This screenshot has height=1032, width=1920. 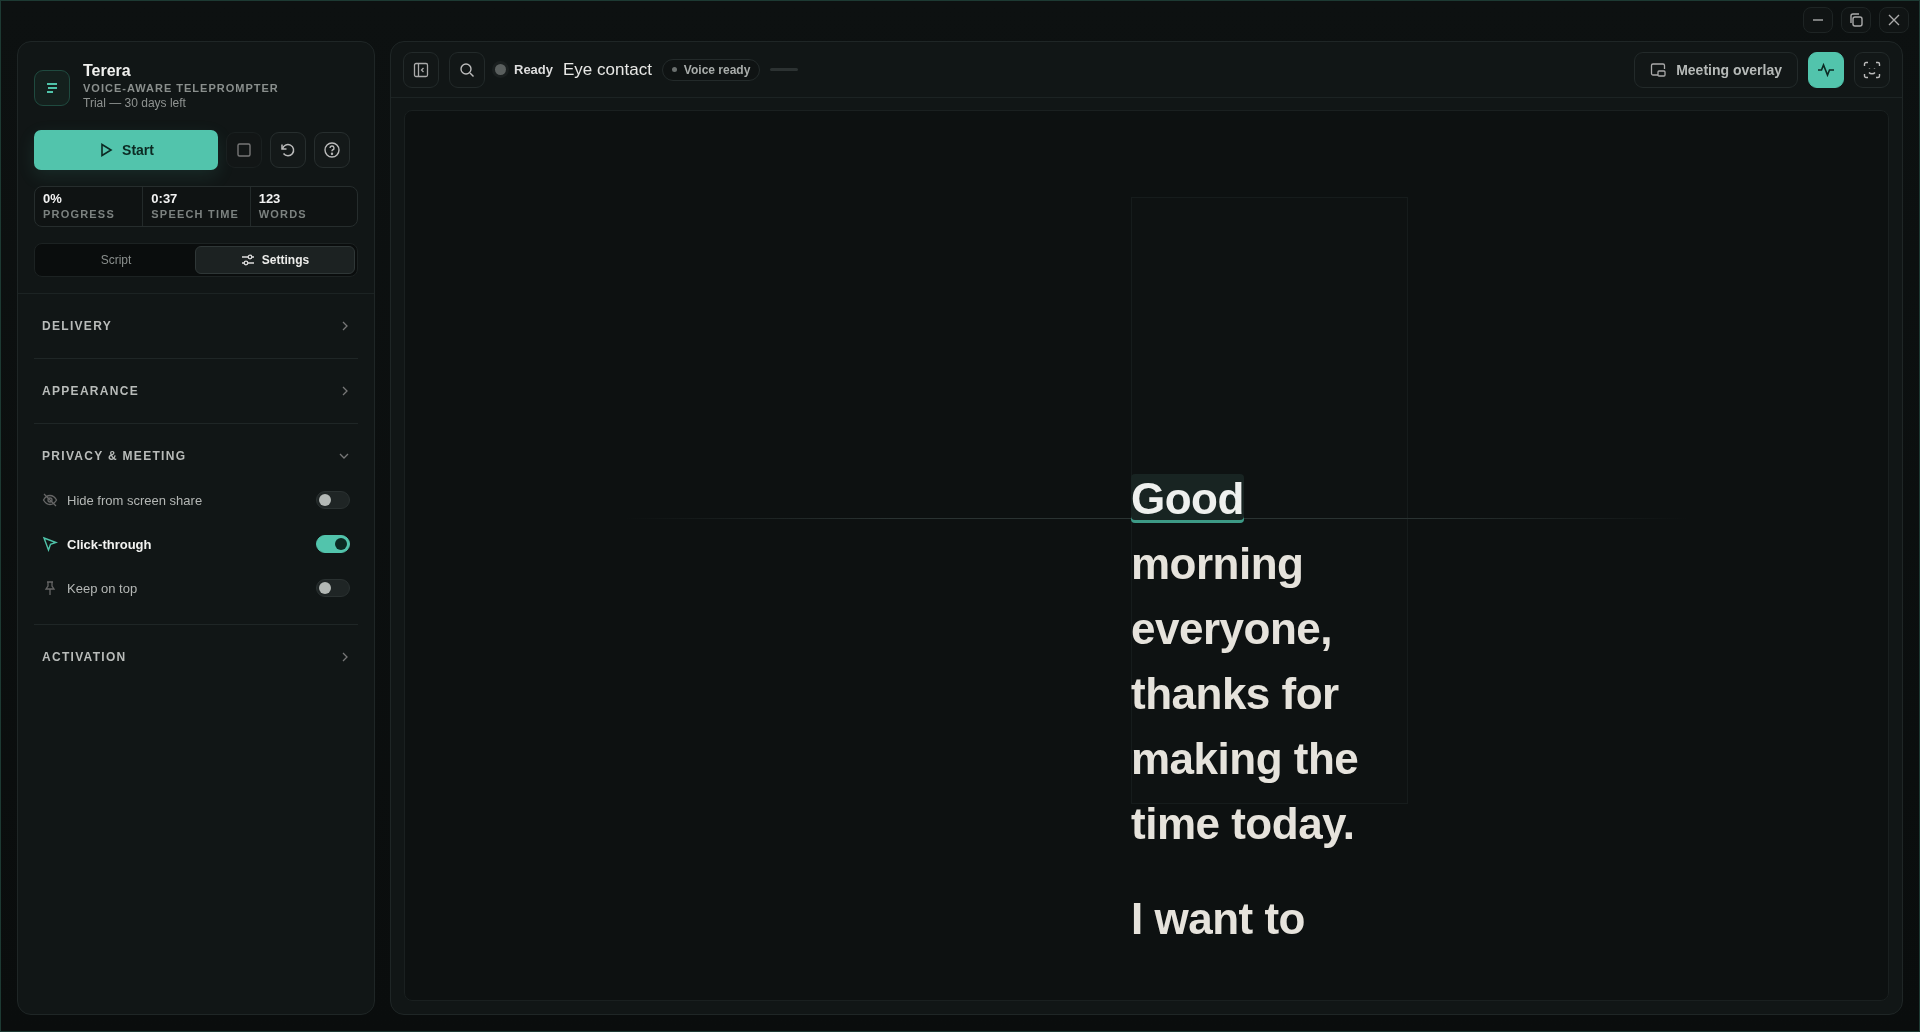 What do you see at coordinates (196, 391) in the screenshot?
I see `section-header: APPEARANCE` at bounding box center [196, 391].